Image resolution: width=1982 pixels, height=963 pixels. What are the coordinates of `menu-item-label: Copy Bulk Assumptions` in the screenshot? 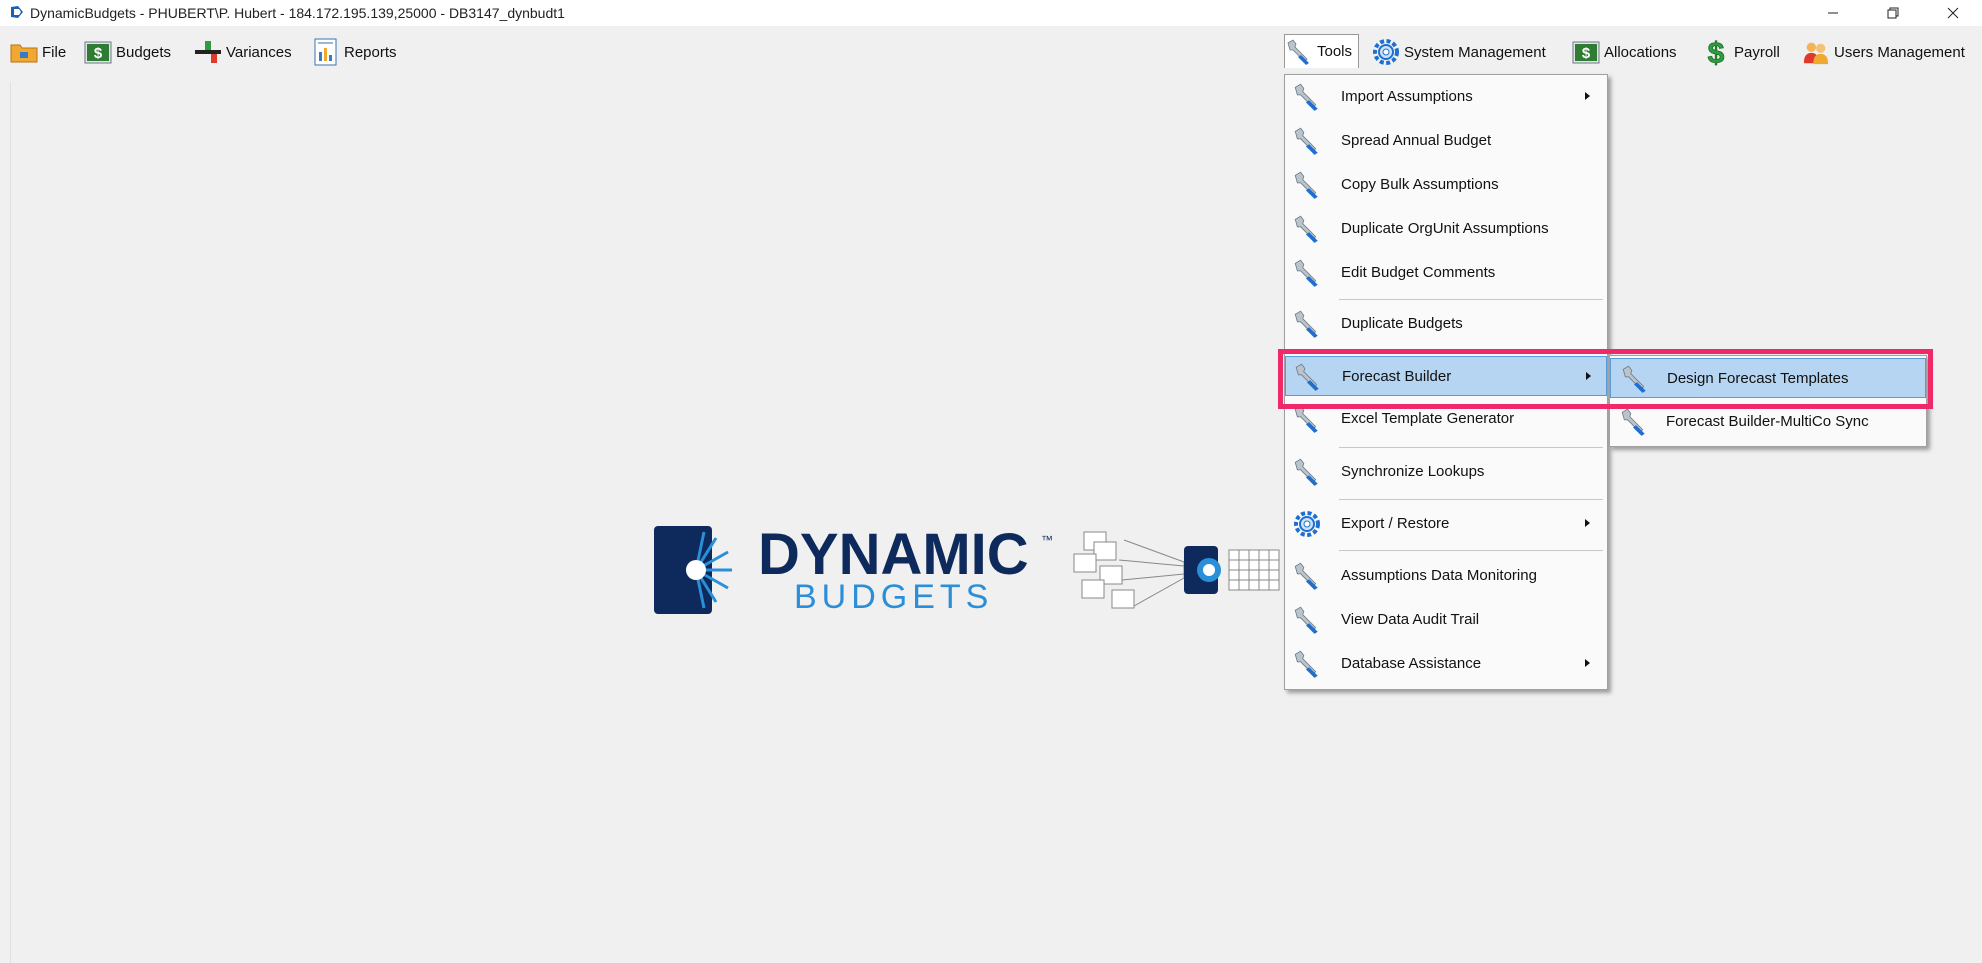 It's located at (1420, 184).